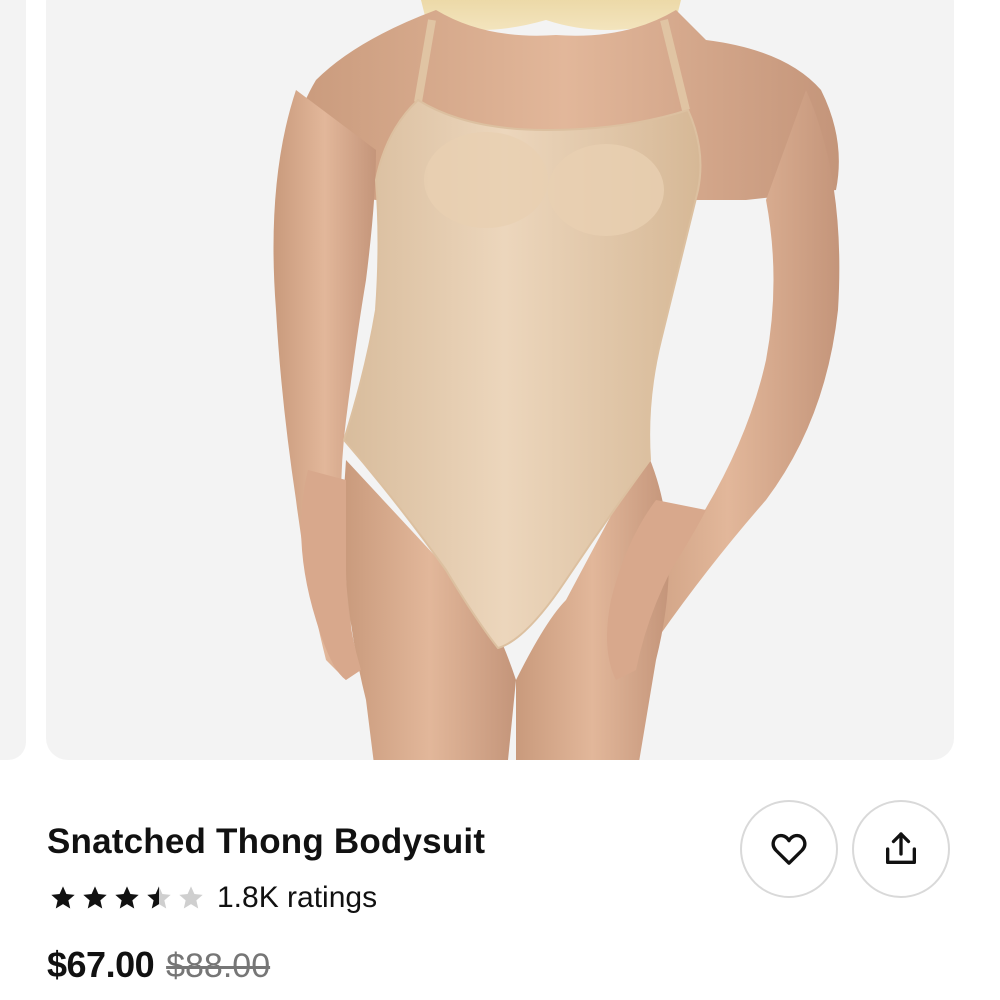 This screenshot has width=1000, height=1000. Describe the element at coordinates (266, 841) in the screenshot. I see `product-title: Snatched Thong Bodysuit` at that location.